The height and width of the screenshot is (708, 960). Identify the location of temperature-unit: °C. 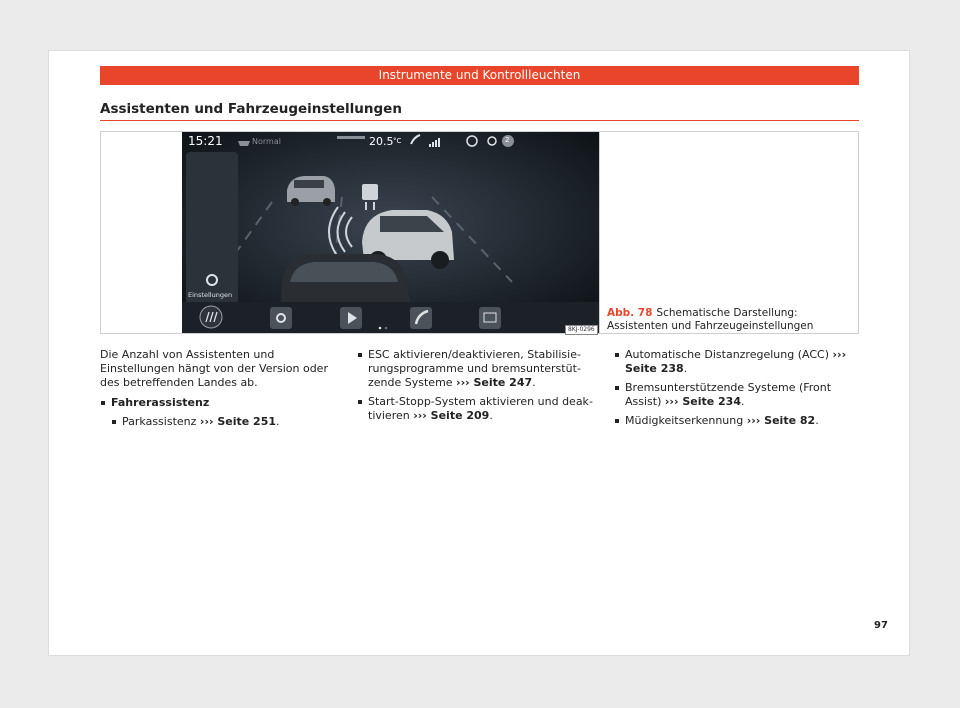
(397, 141).